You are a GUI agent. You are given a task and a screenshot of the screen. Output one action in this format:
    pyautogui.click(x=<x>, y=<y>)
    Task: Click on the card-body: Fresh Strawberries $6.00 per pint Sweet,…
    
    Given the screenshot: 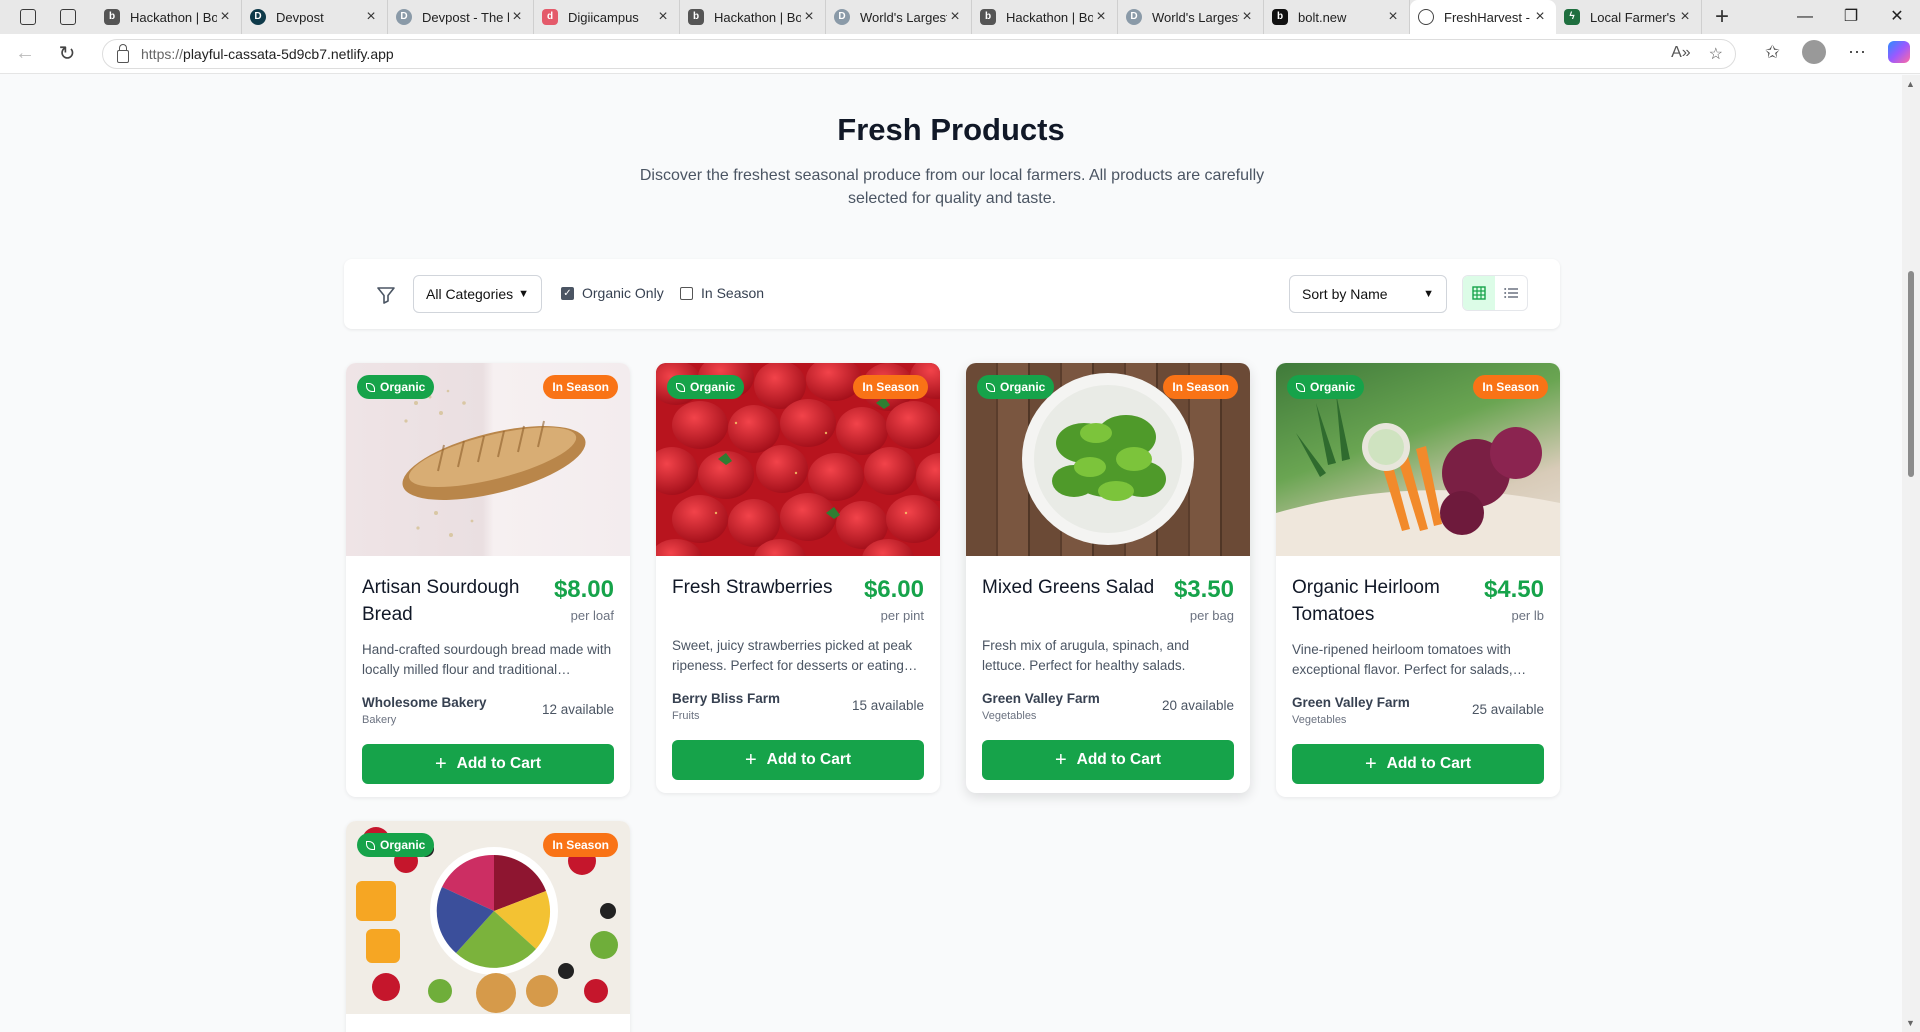 What is the action you would take?
    pyautogui.click(x=798, y=668)
    